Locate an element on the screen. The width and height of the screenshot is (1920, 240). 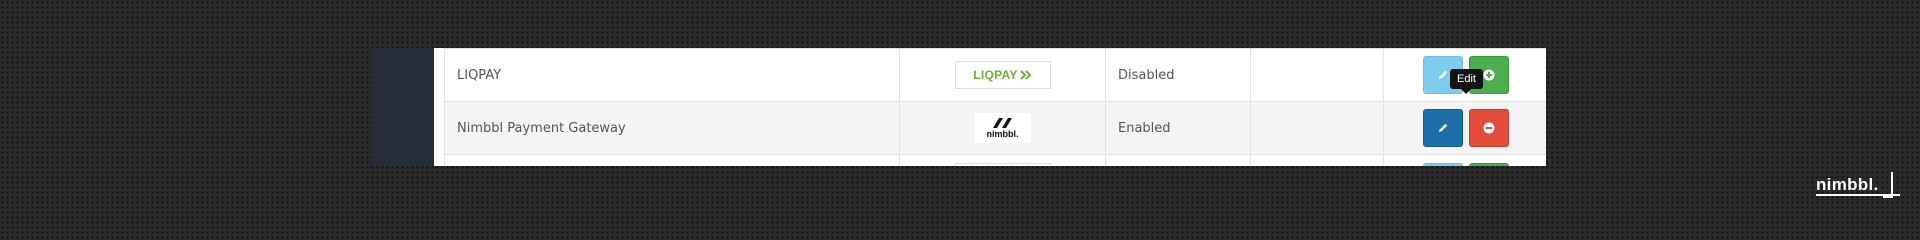
table-row is located at coordinates (995, 160).